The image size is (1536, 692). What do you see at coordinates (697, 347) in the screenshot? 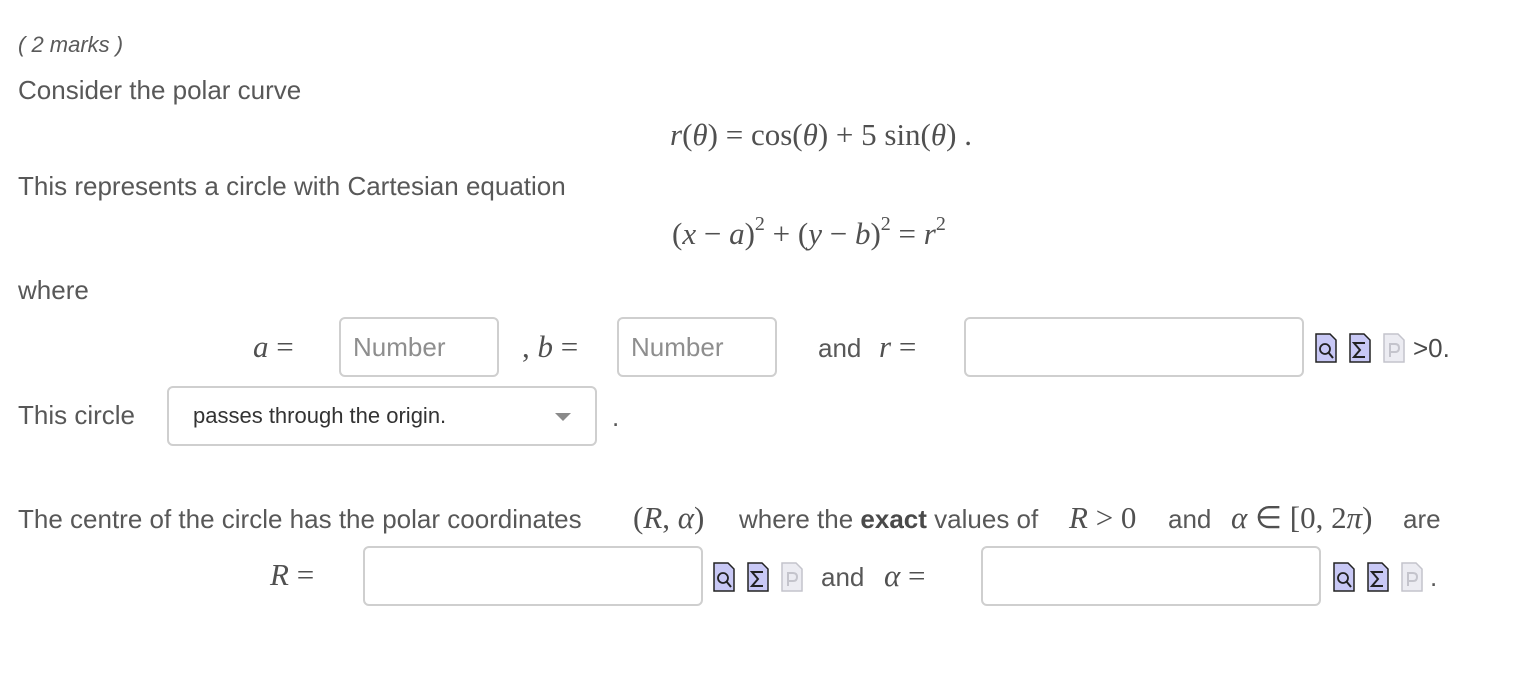
I see `b-input` at bounding box center [697, 347].